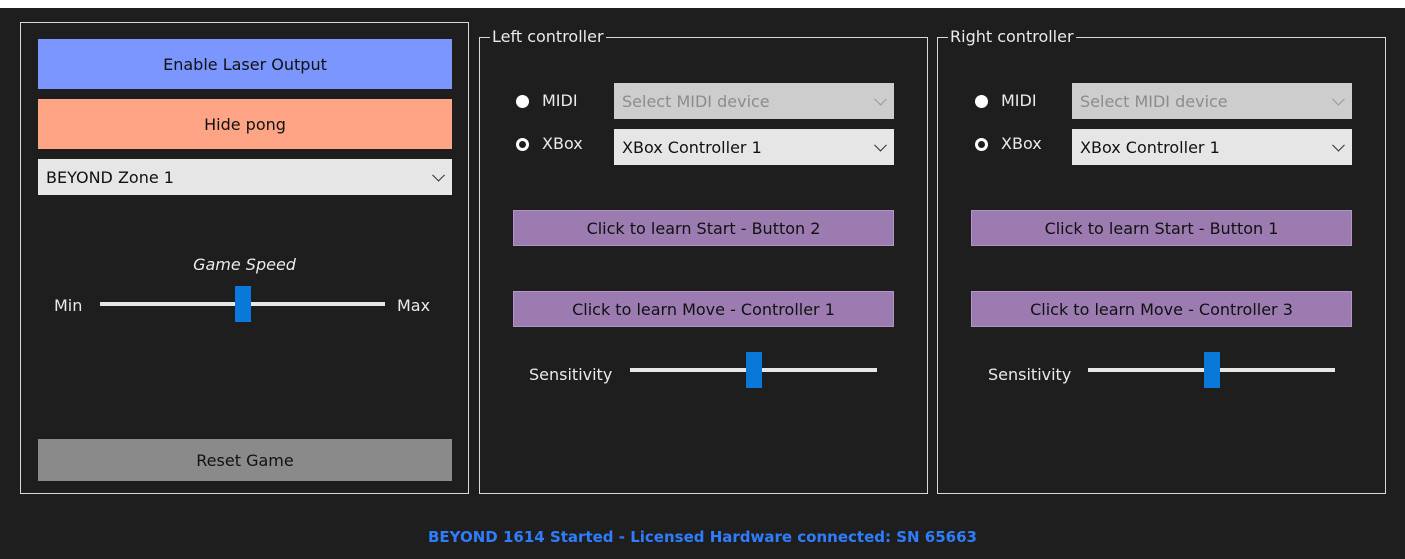  What do you see at coordinates (244, 264) in the screenshot?
I see `game-speed-title: Game Speed` at bounding box center [244, 264].